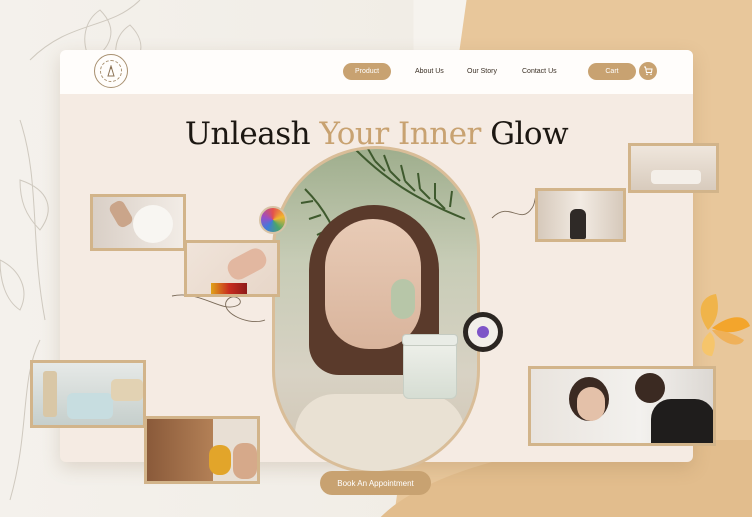  Describe the element at coordinates (430, 340) in the screenshot. I see `jar-lid` at that location.